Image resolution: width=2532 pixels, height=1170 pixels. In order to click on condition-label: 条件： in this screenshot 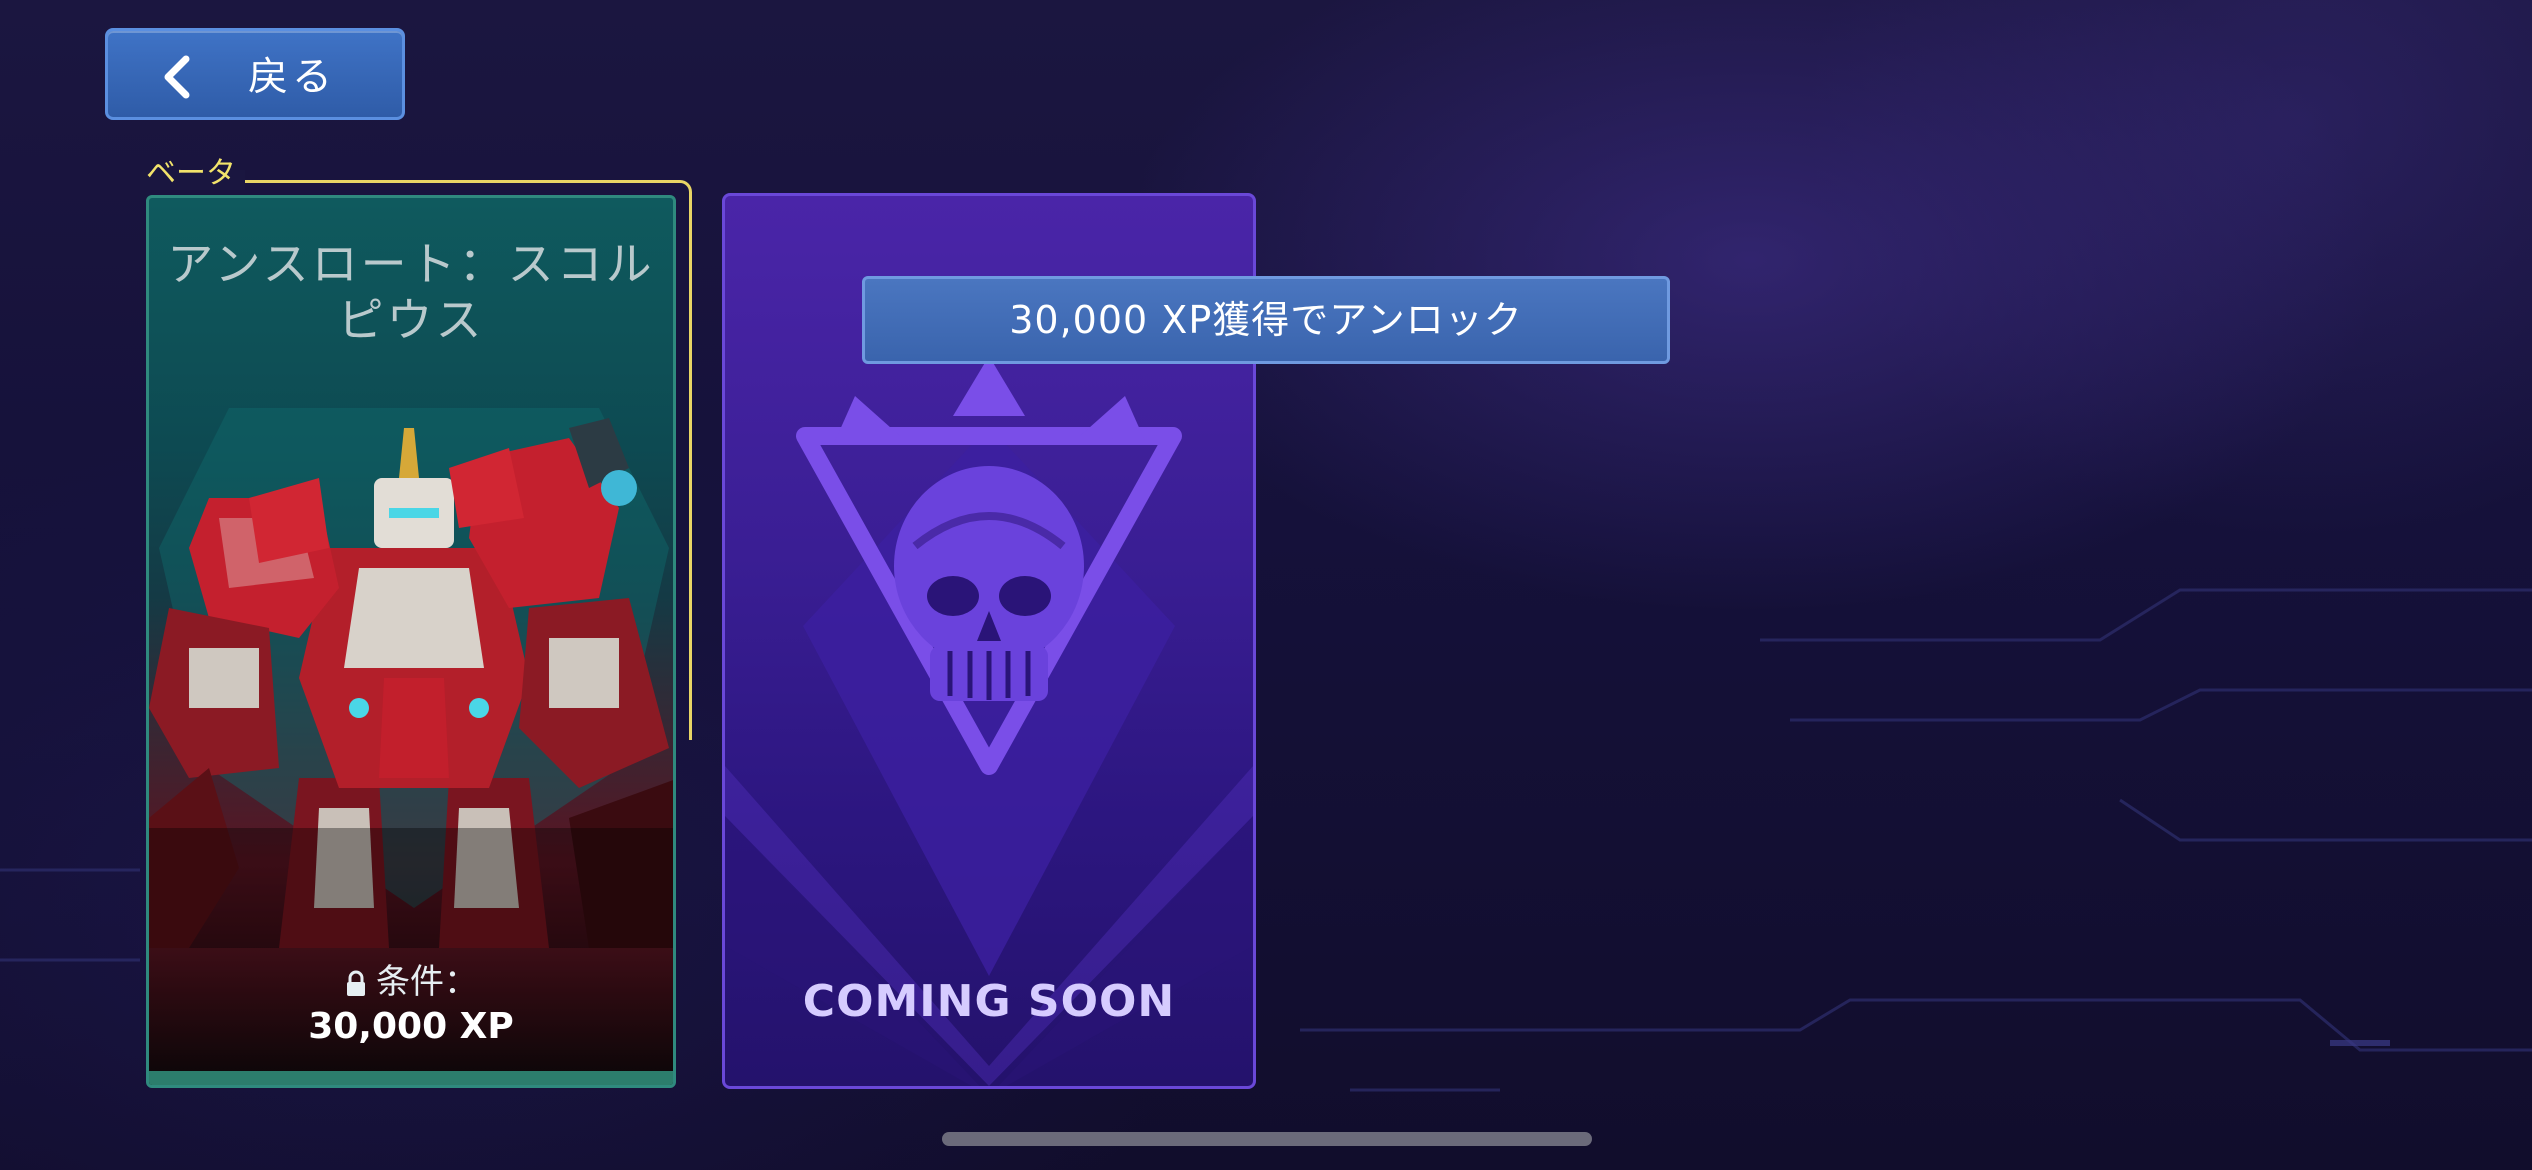, I will do `click(427, 982)`.